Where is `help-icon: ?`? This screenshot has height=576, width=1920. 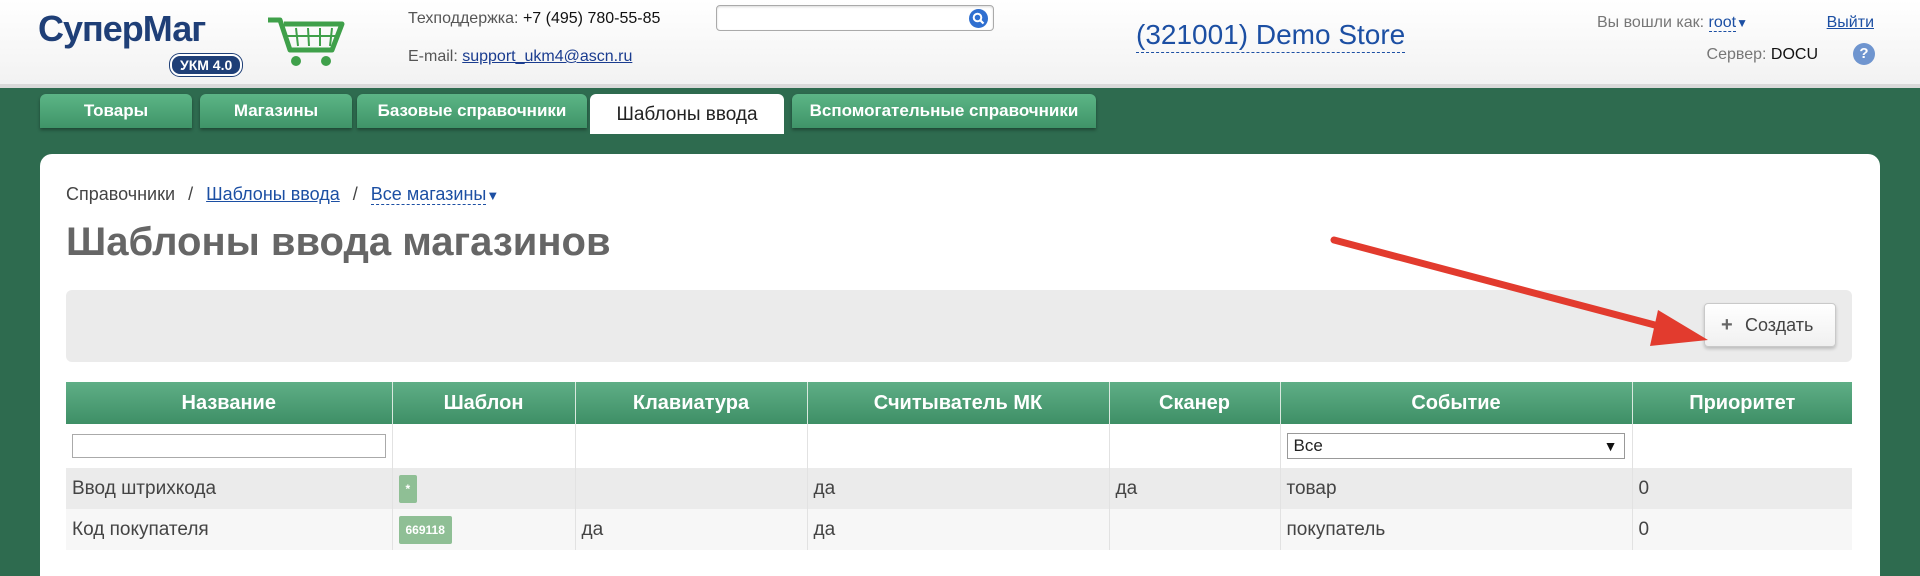 help-icon: ? is located at coordinates (1864, 54).